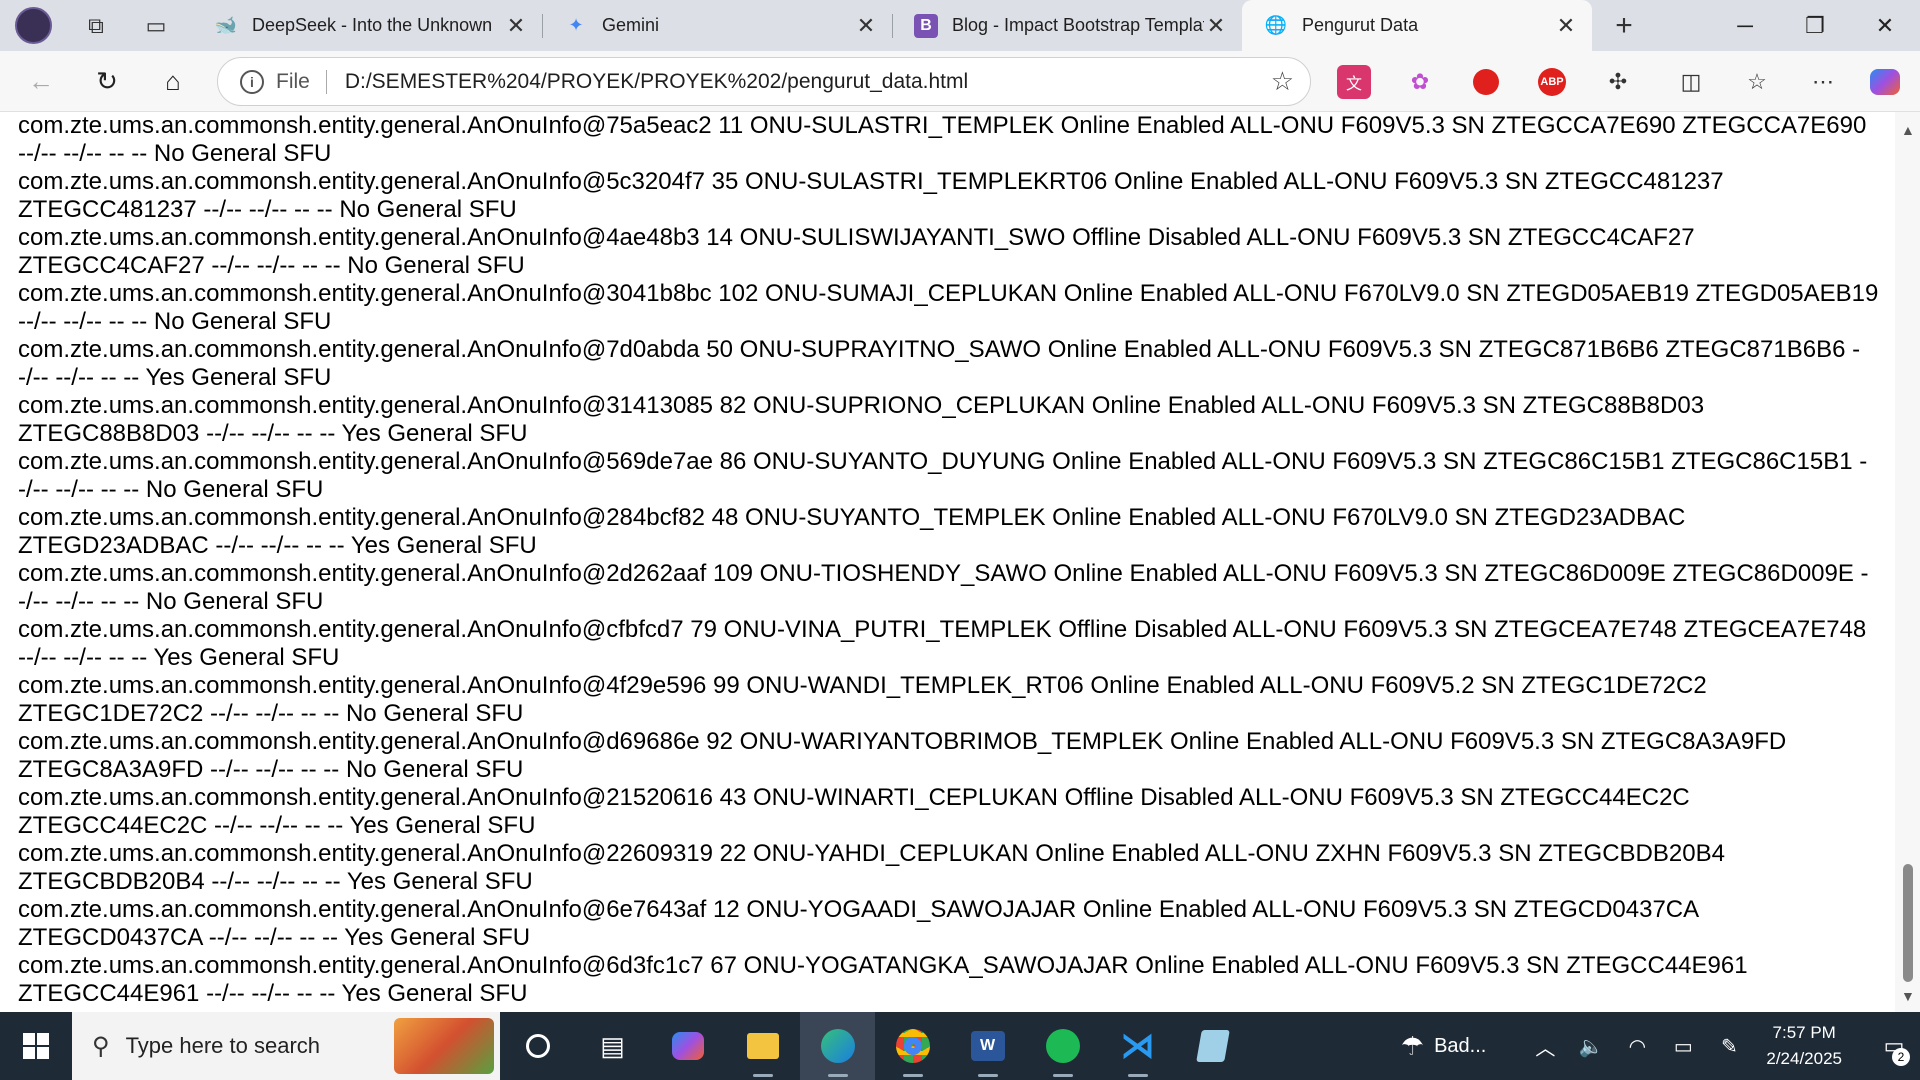  What do you see at coordinates (173, 81) in the screenshot?
I see `home-icon: ⌂` at bounding box center [173, 81].